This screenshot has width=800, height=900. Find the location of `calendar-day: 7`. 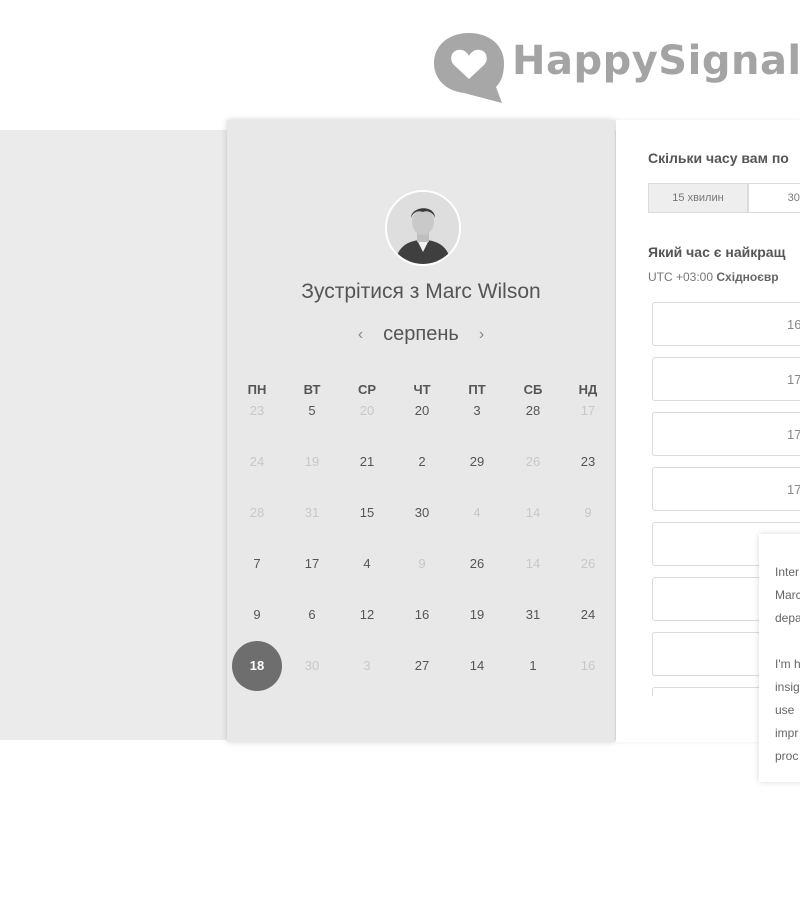

calendar-day: 7 is located at coordinates (257, 564).